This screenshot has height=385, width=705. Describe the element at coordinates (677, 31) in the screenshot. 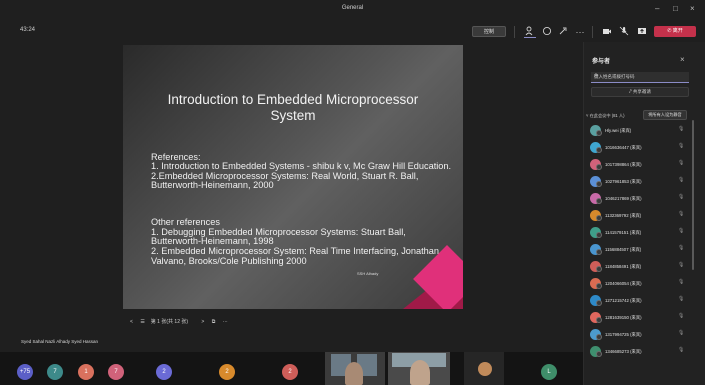

I see `leave-label: 离开` at that location.